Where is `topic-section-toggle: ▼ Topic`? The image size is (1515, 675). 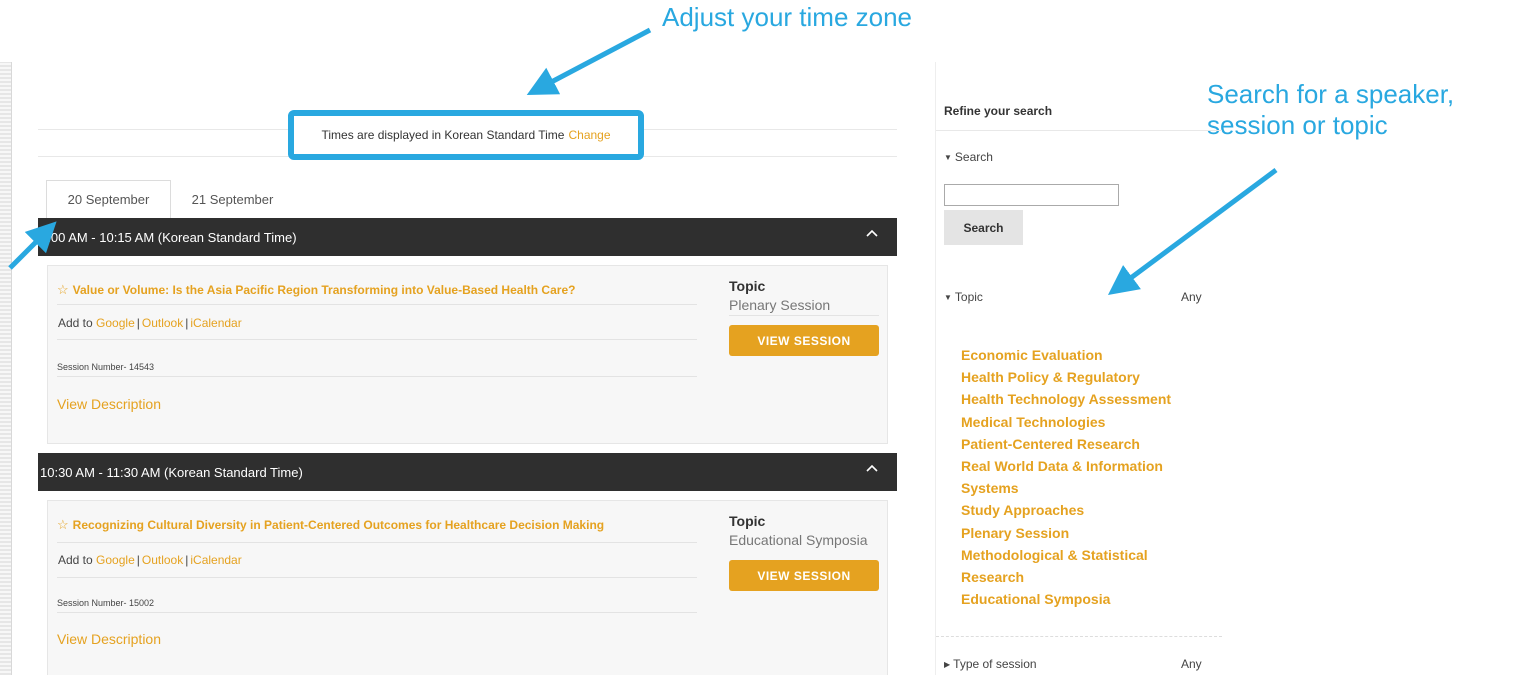 topic-section-toggle: ▼ Topic is located at coordinates (963, 297).